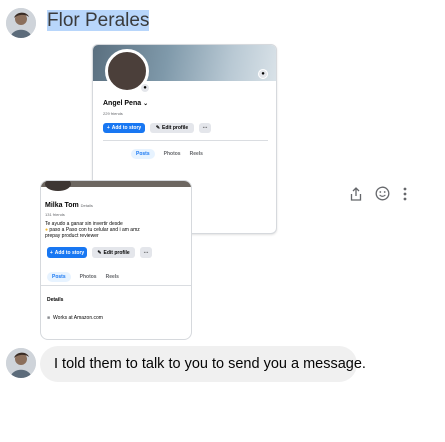 This screenshot has width=445, height=442. I want to click on sender-name-text: Flor Perales, so click(98, 20).